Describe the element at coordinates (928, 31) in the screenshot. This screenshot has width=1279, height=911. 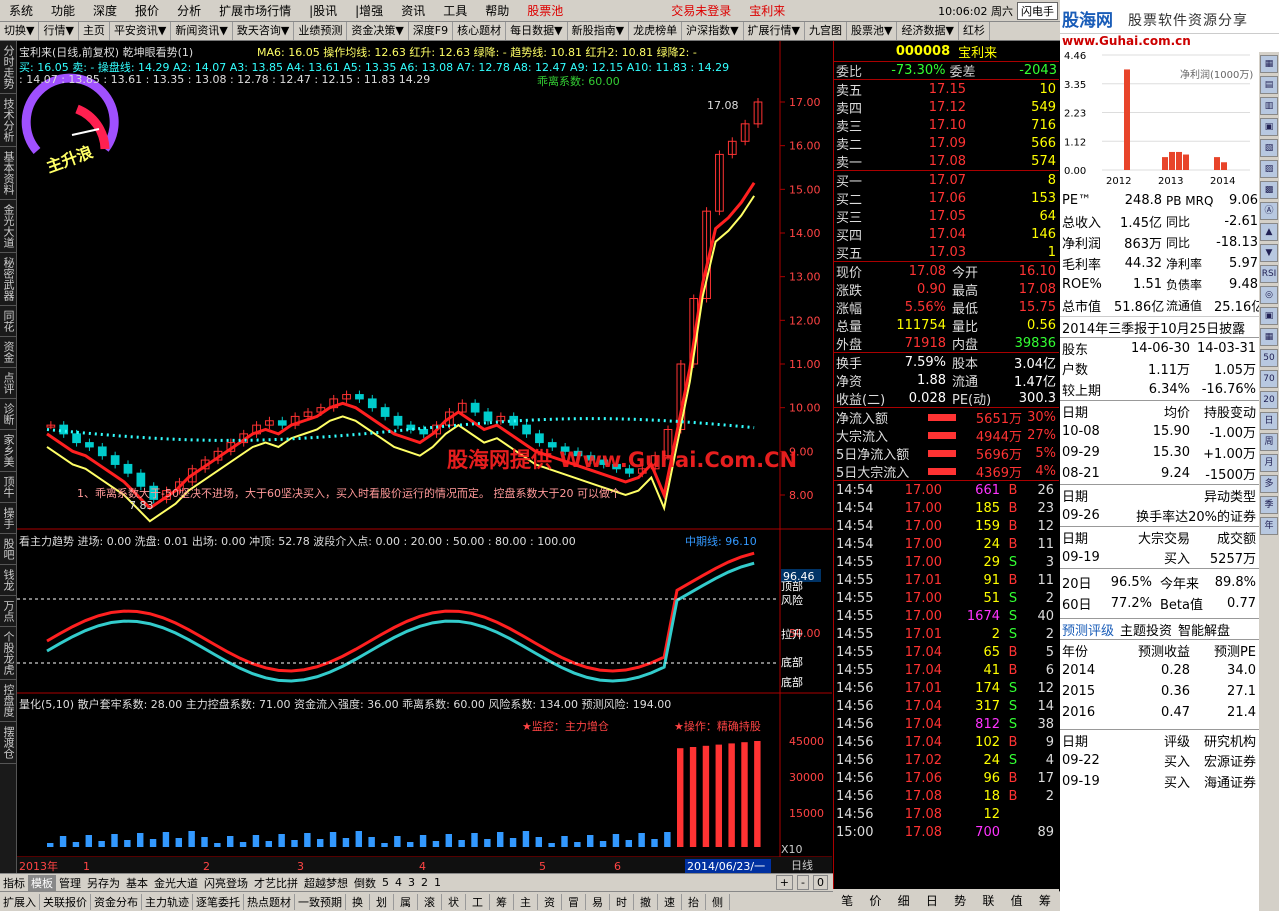
I see `toolbar-tab-17: 经济数据▼` at that location.